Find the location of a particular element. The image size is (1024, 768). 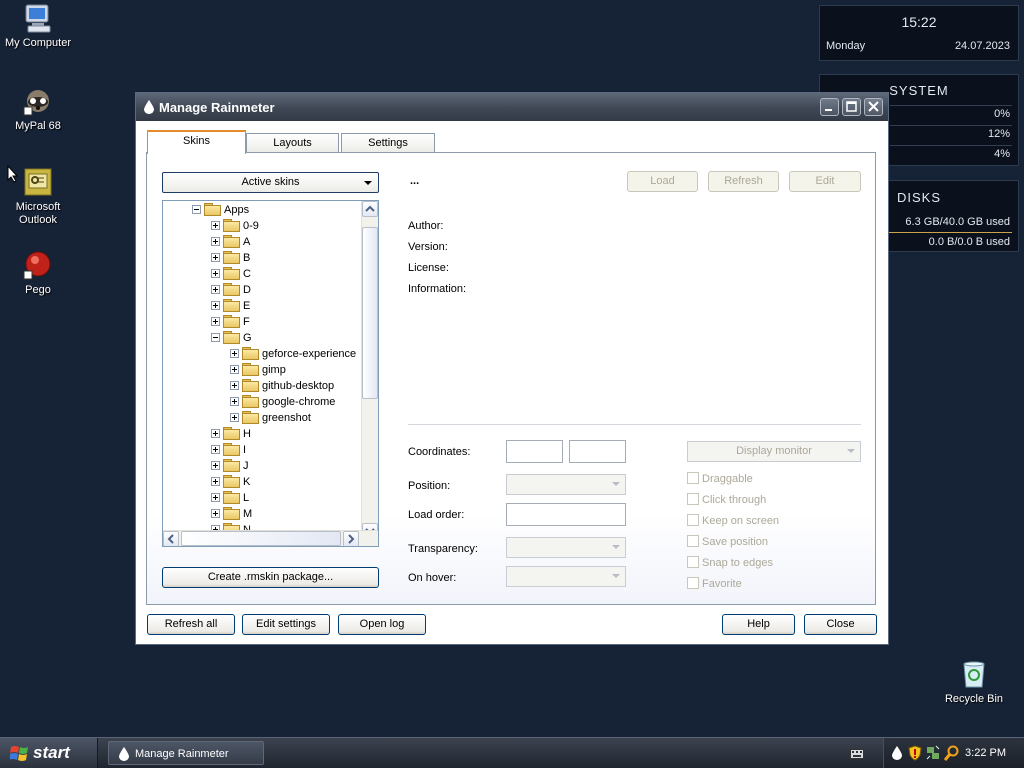

network-icon is located at coordinates (933, 753).